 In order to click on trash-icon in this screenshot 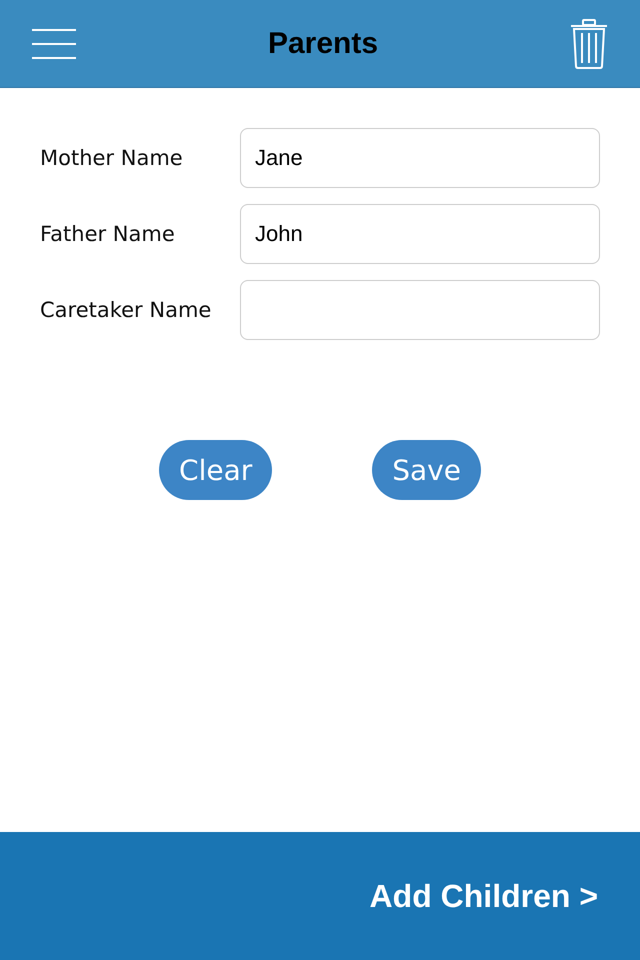, I will do `click(589, 43)`.